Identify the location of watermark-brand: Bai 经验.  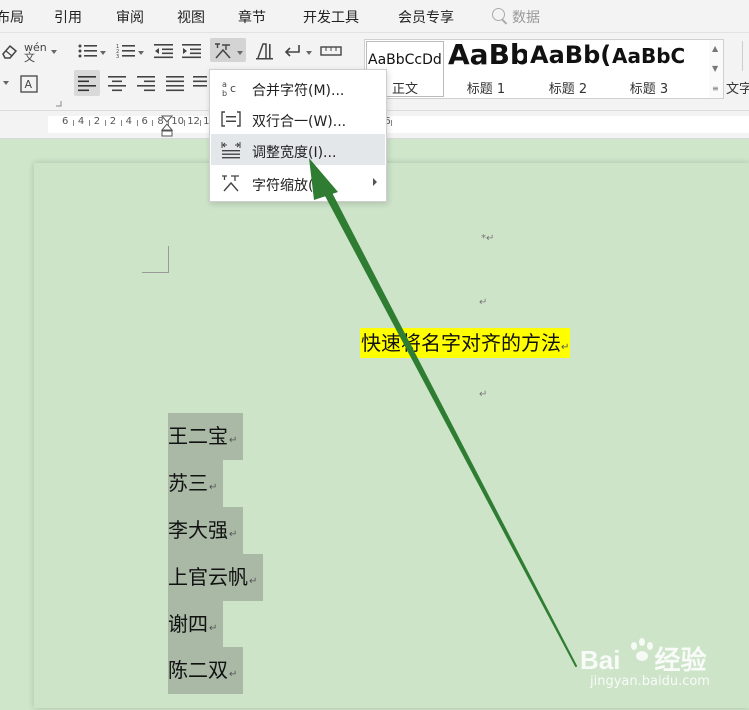
(643, 658).